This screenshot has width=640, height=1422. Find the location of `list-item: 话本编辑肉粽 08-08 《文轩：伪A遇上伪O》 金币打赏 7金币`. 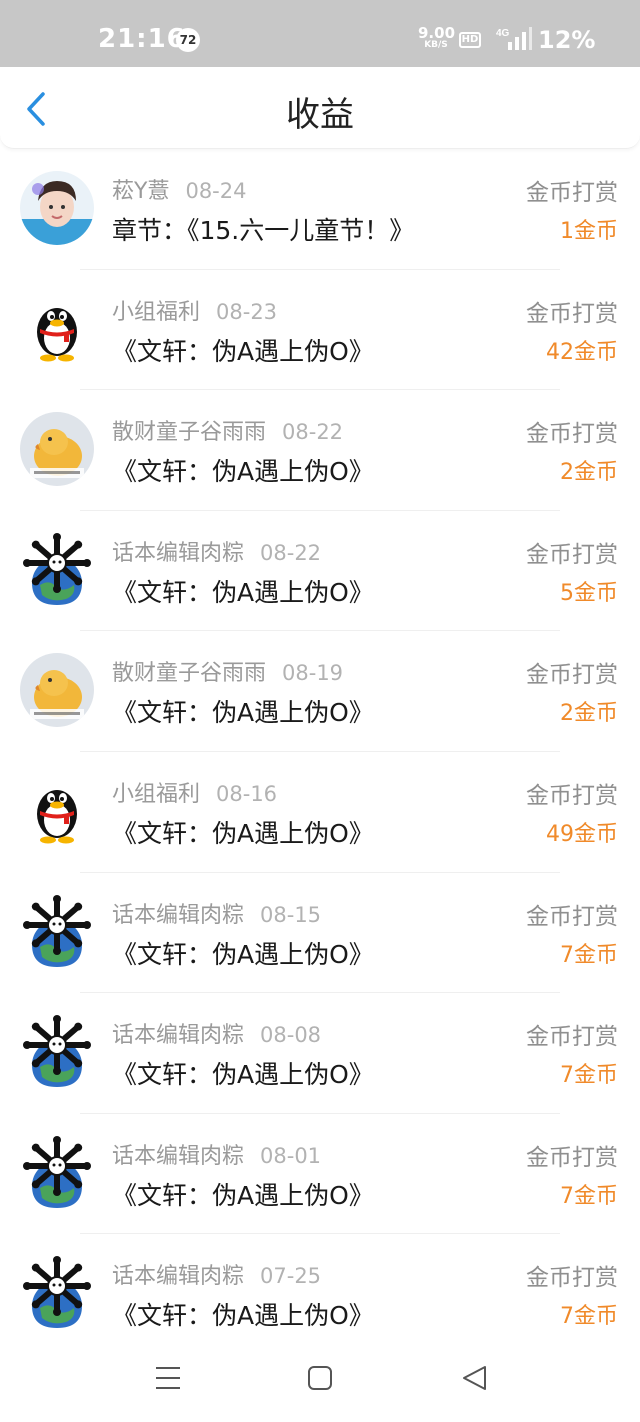

list-item: 话本编辑肉粽 08-08 《文轩：伪A遇上伪O》 金币打赏 7金币 is located at coordinates (320, 1053).